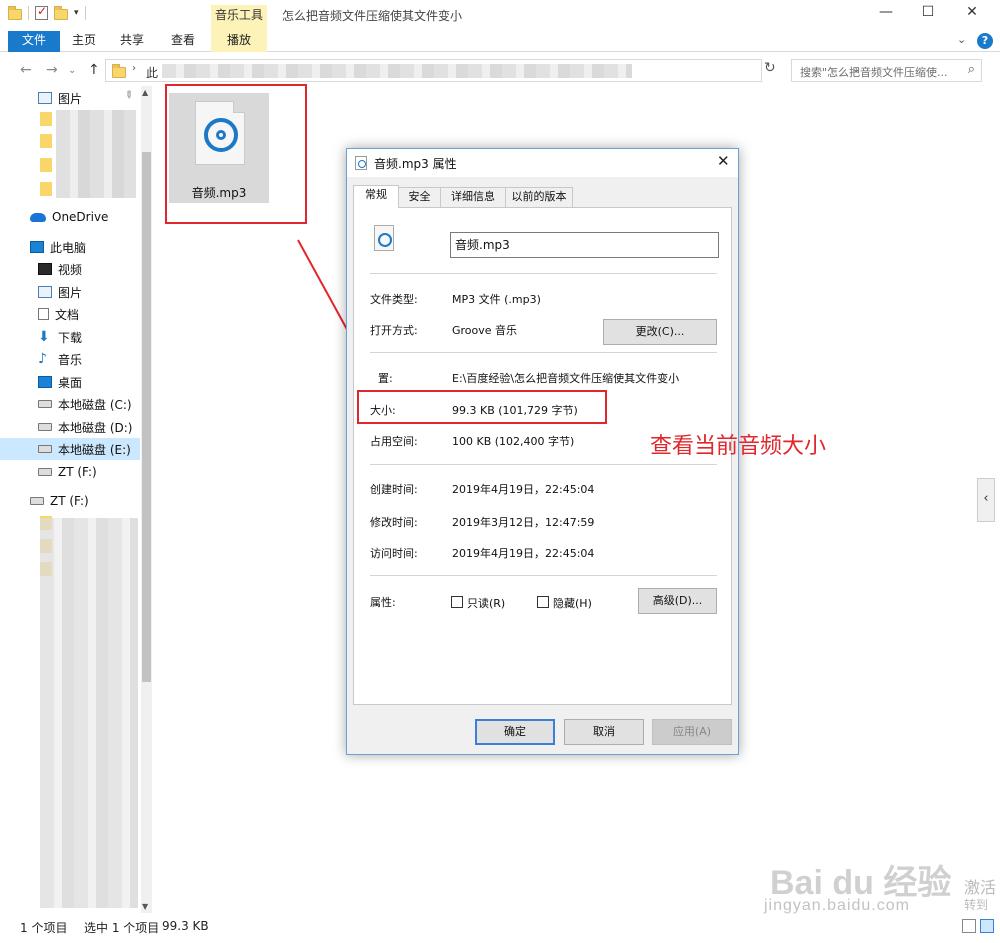  What do you see at coordinates (584, 245) in the screenshot?
I see `filename-input: 音频.mp3` at bounding box center [584, 245].